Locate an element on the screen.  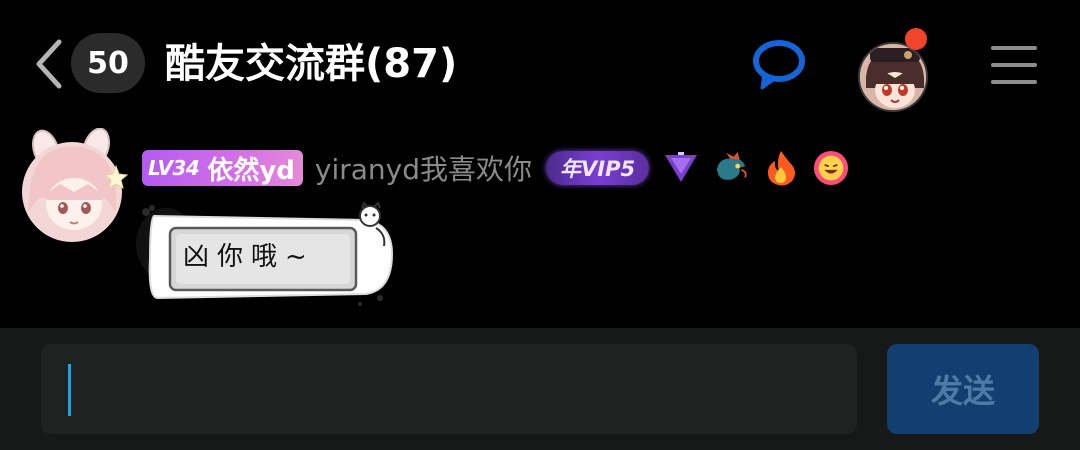
avatar-character-image is located at coordinates (893, 77).